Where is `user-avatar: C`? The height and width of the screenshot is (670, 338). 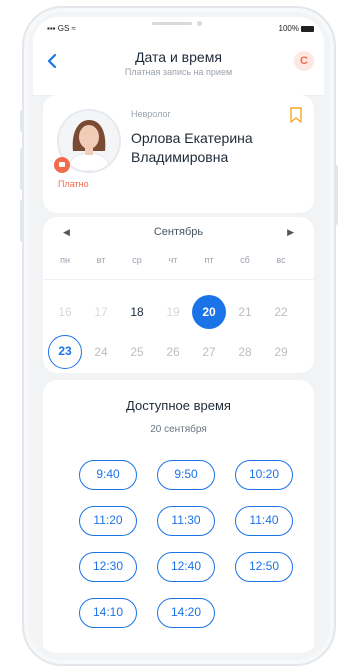
user-avatar: C is located at coordinates (304, 61).